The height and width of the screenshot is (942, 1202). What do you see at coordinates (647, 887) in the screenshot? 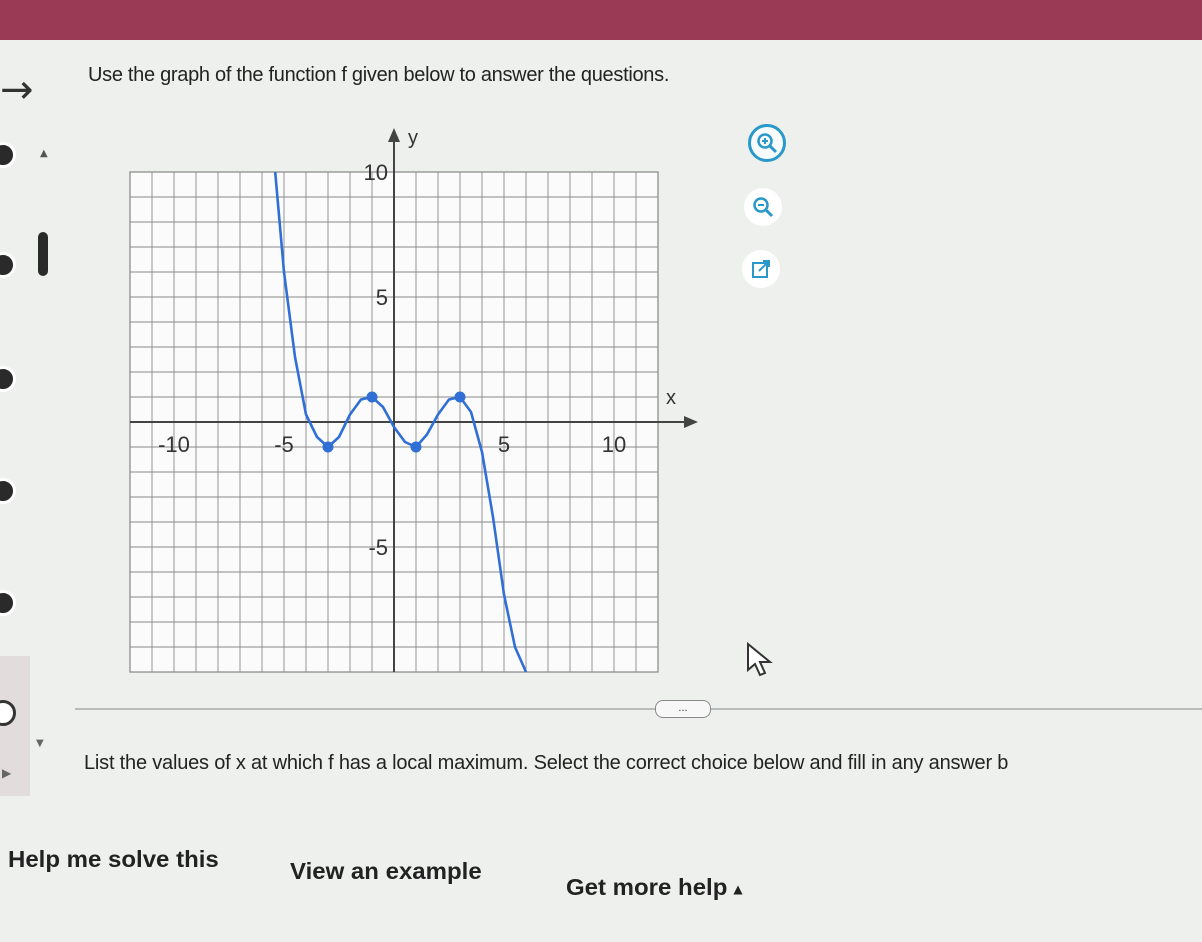
I see `get-more-help-label: Get more help` at bounding box center [647, 887].